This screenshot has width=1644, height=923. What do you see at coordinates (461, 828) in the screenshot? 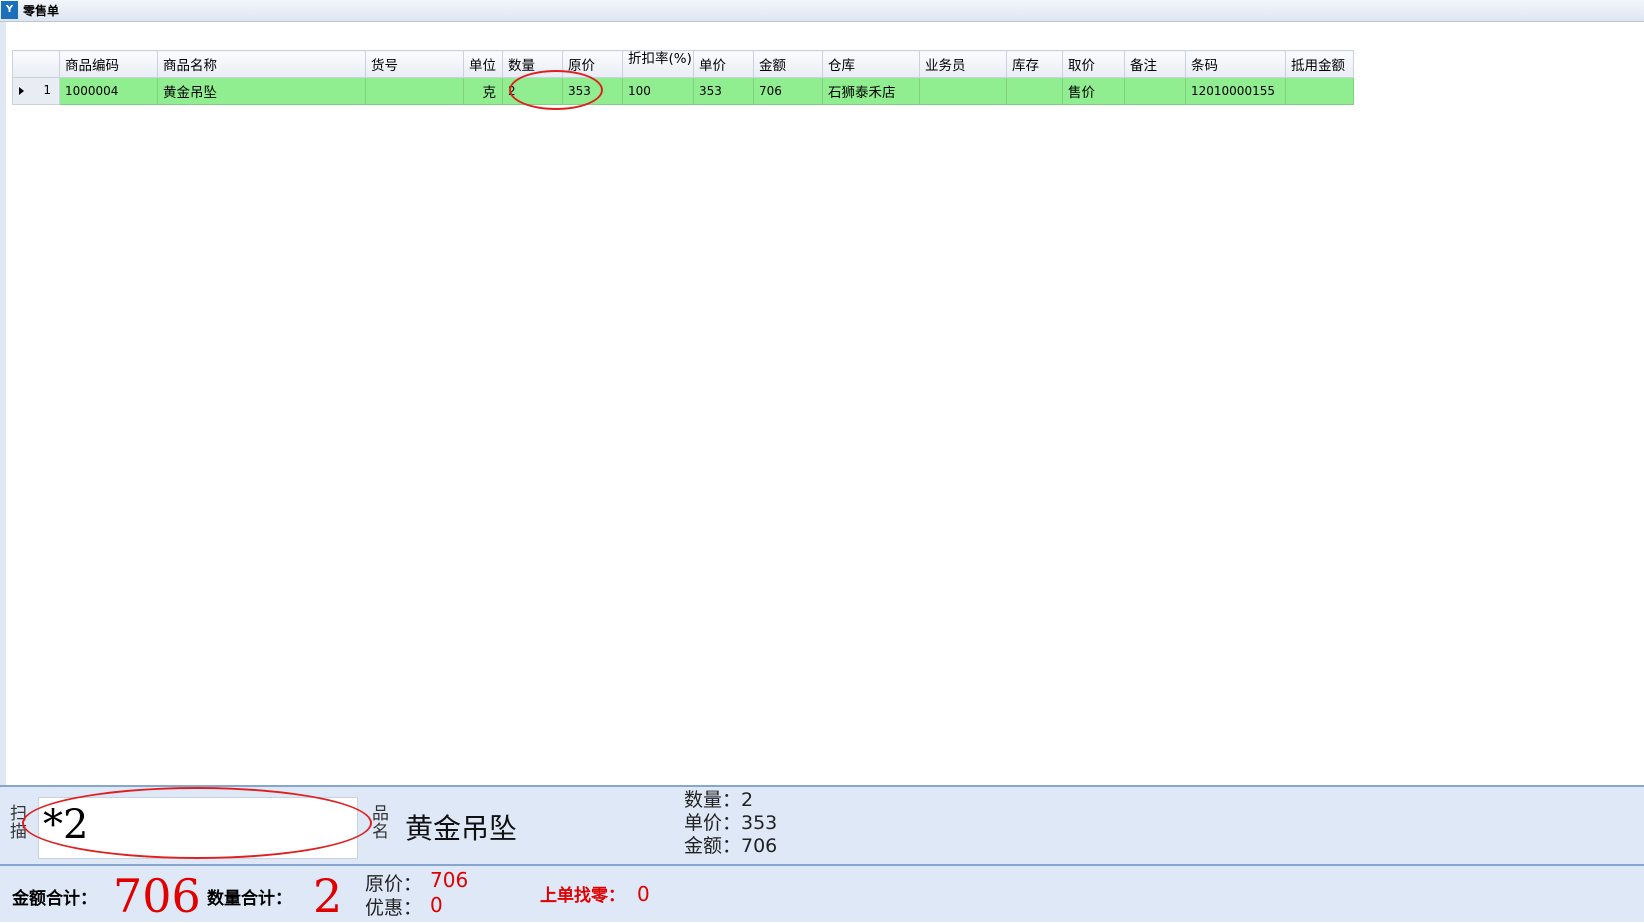
I see `product-name-value: 黄金吊坠` at bounding box center [461, 828].